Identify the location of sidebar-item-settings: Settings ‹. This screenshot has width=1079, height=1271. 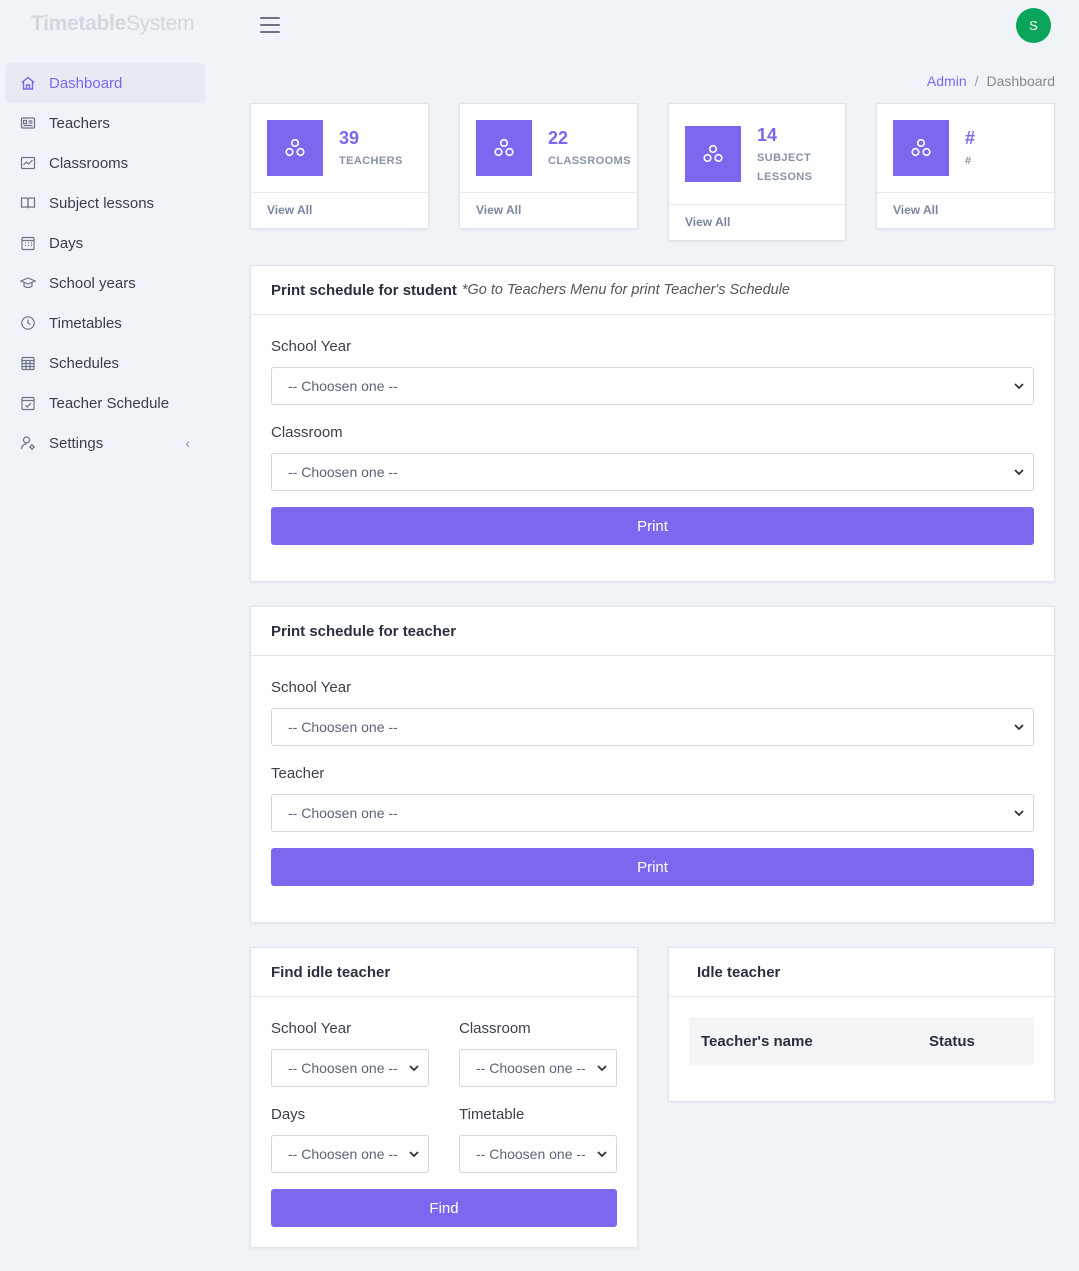
(105, 443).